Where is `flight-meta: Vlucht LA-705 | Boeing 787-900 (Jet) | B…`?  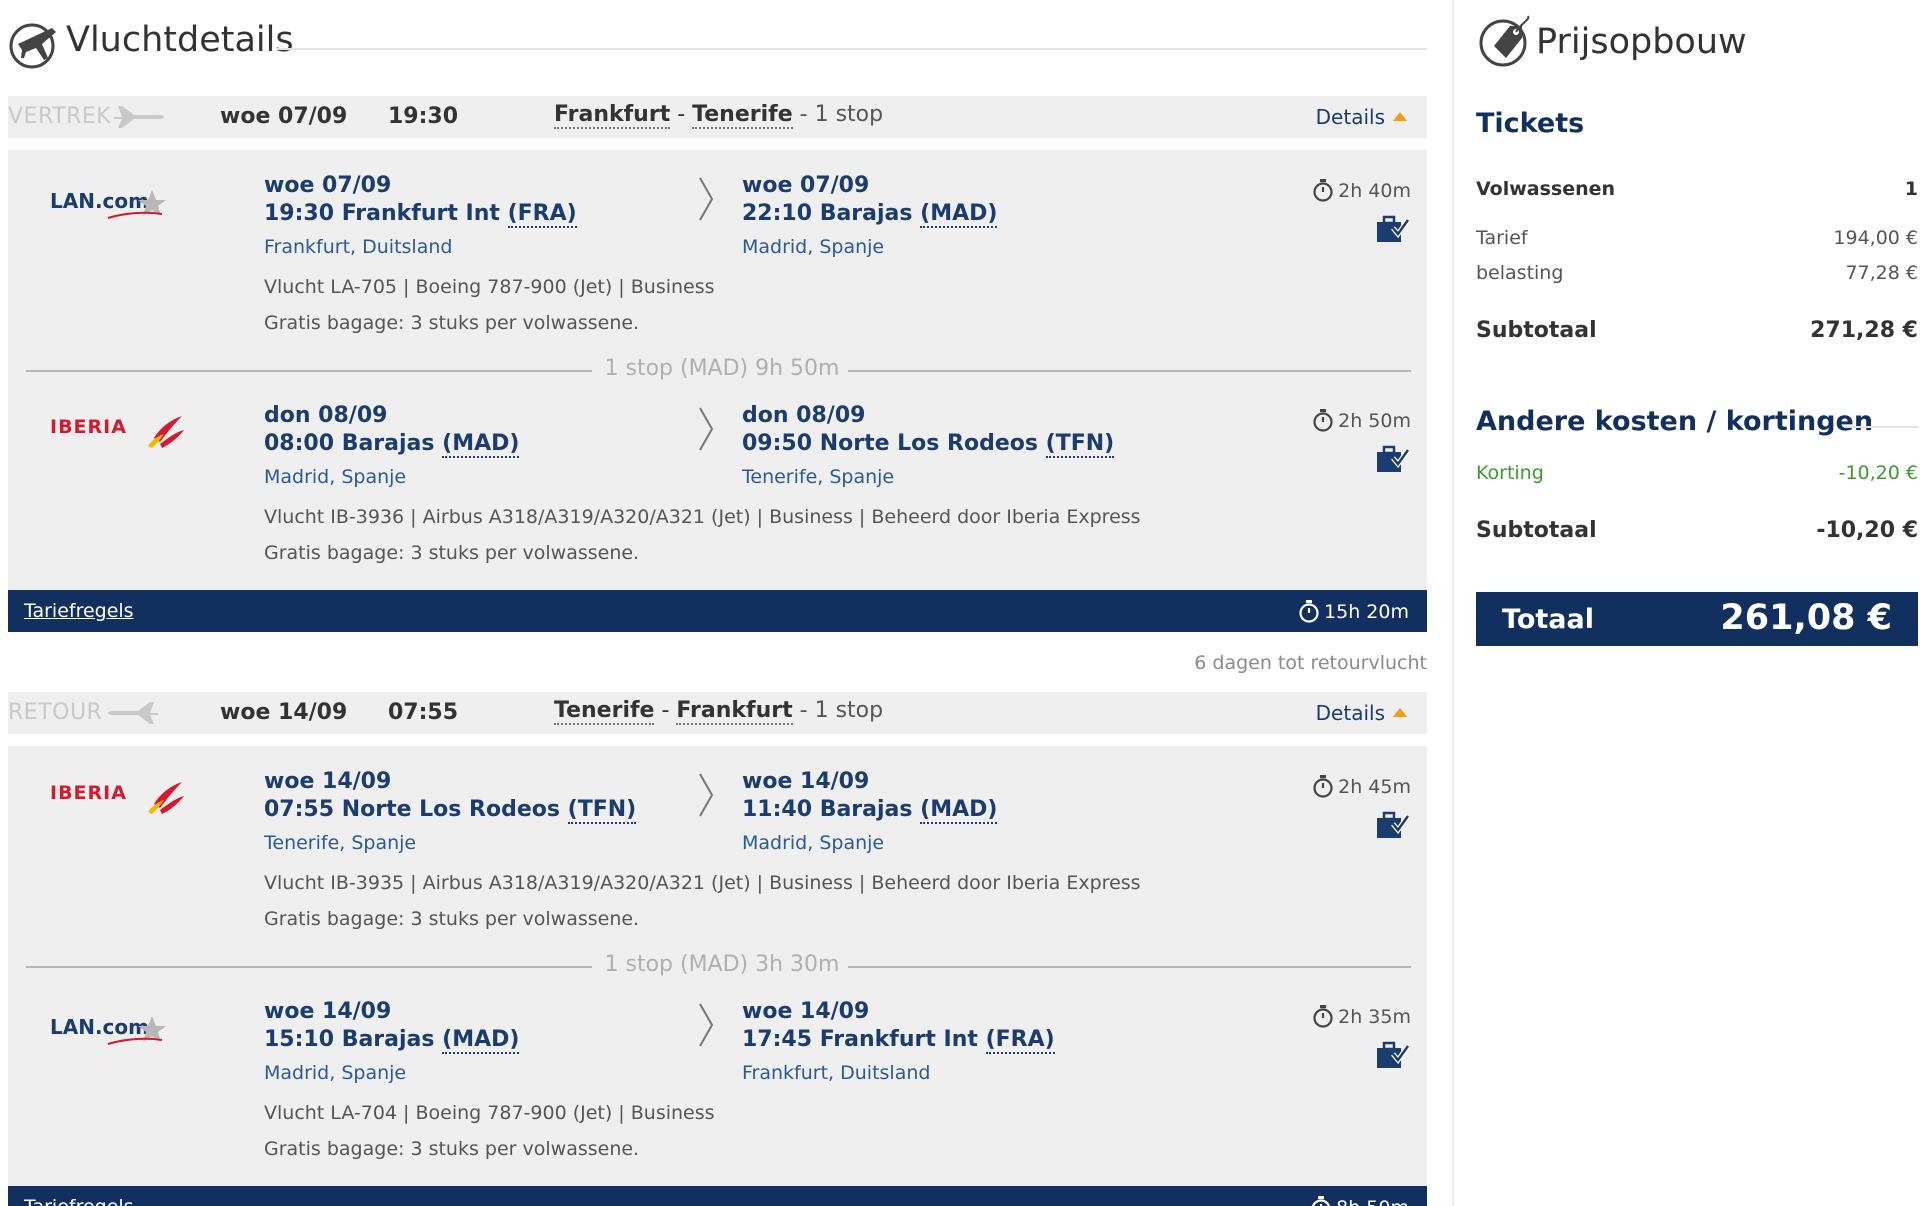
flight-meta: Vlucht LA-705 | Boeing 787-900 (Jet) | B… is located at coordinates (489, 287).